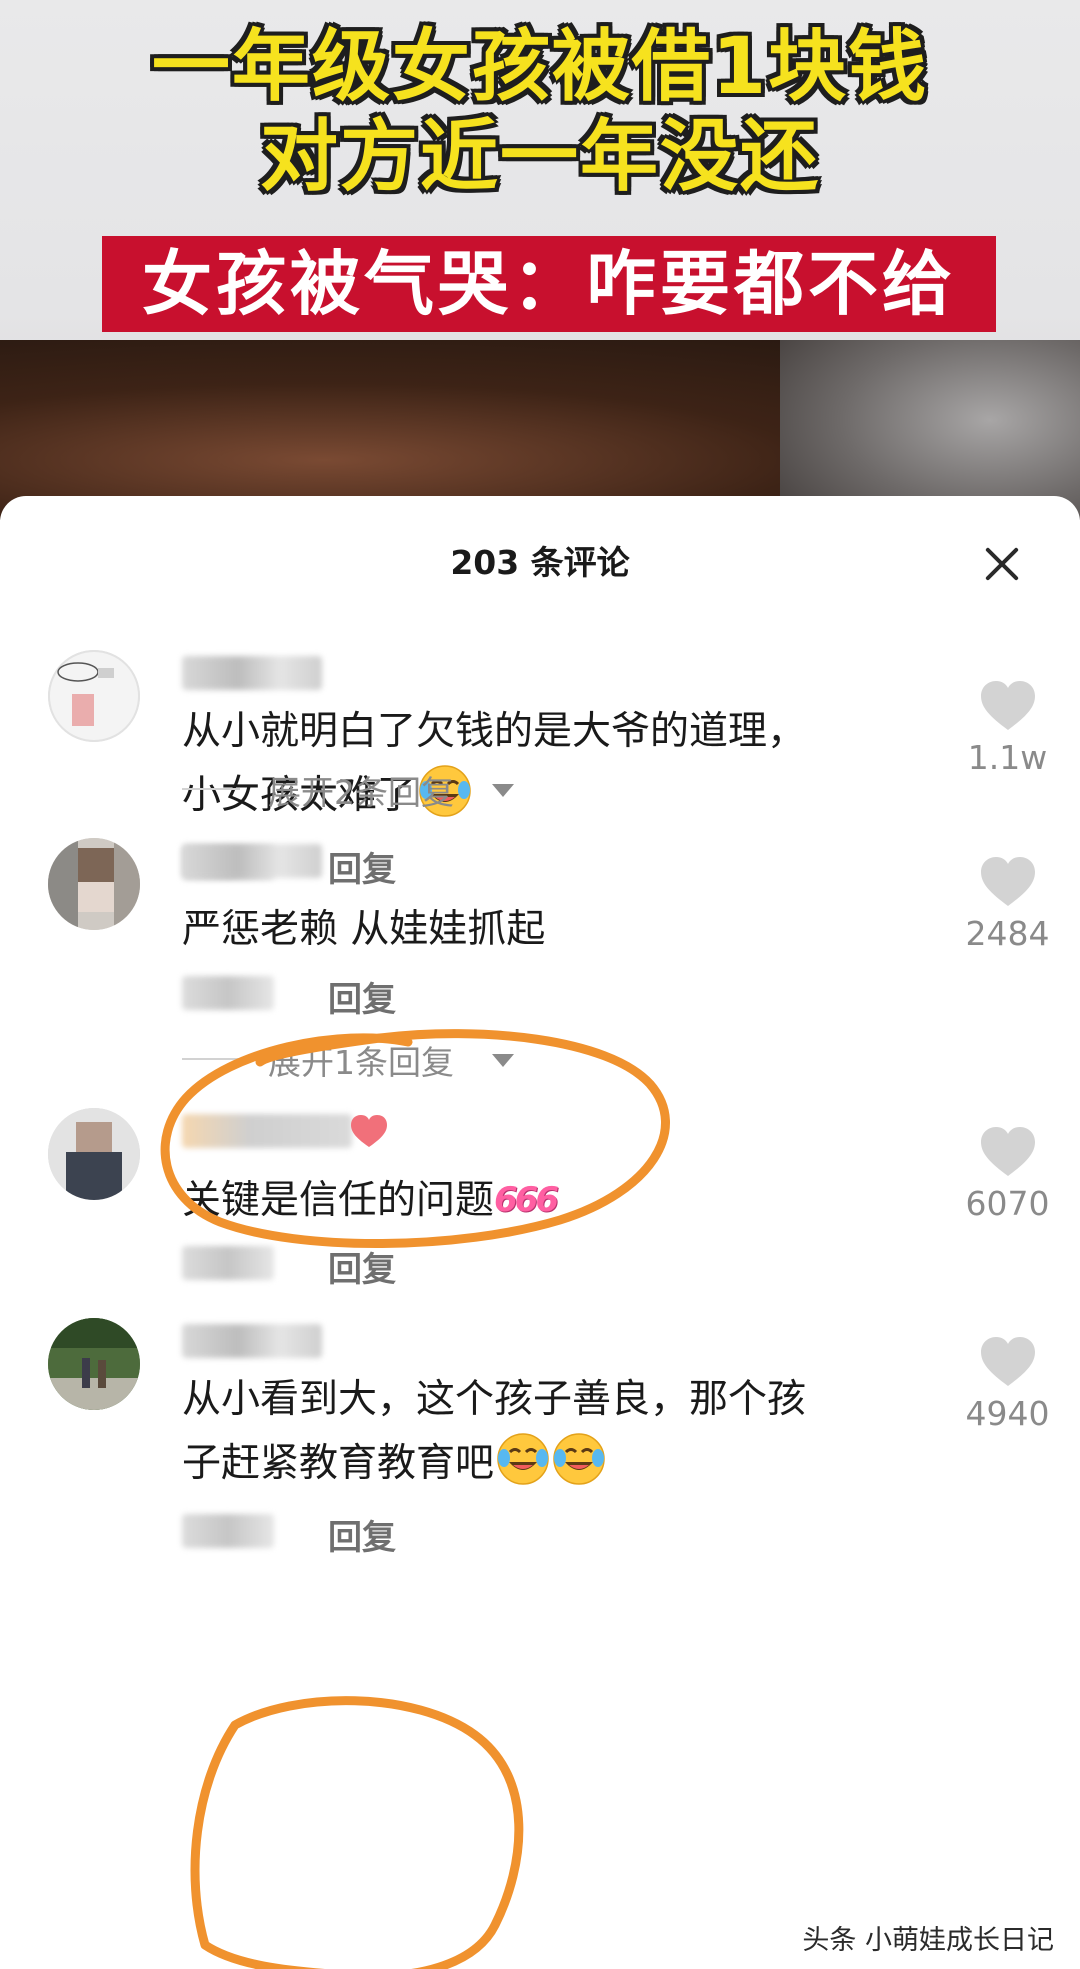  I want to click on video-headline-line2: 对方近一年没还, so click(539, 157).